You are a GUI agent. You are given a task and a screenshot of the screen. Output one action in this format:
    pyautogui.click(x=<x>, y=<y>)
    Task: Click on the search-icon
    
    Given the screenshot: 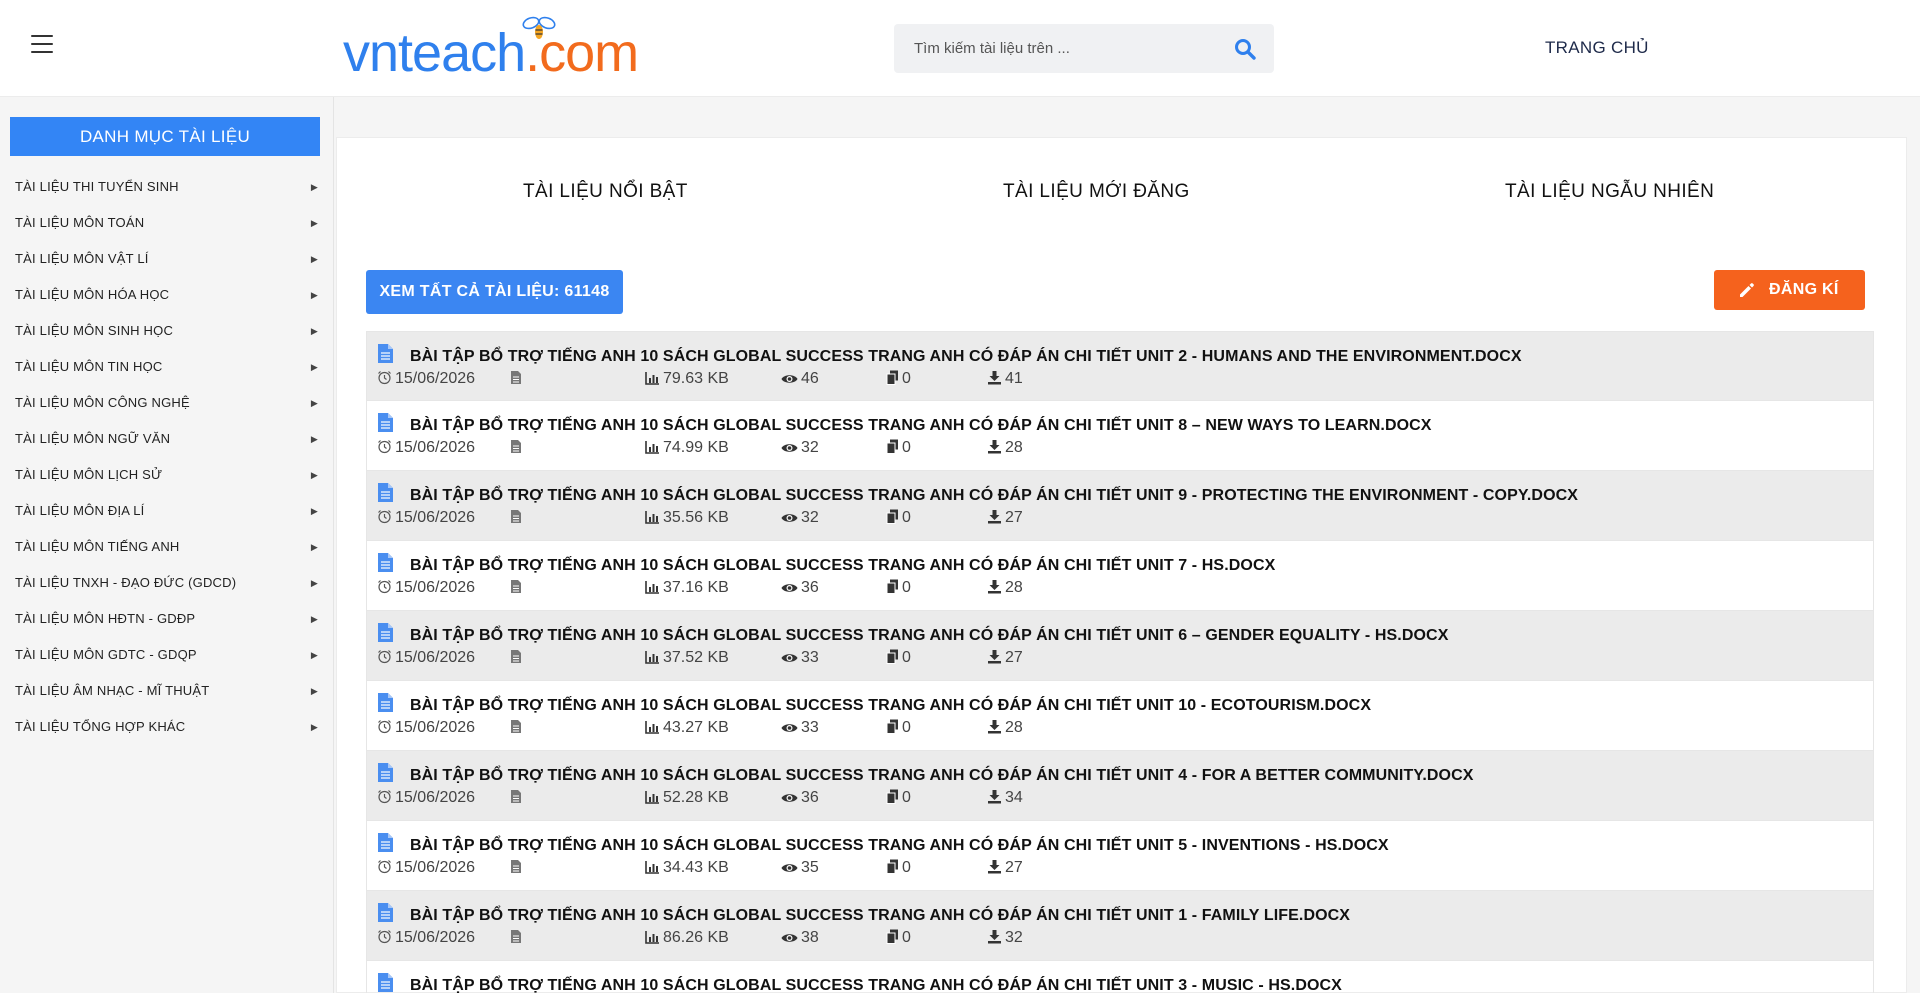 What is the action you would take?
    pyautogui.click(x=1245, y=49)
    